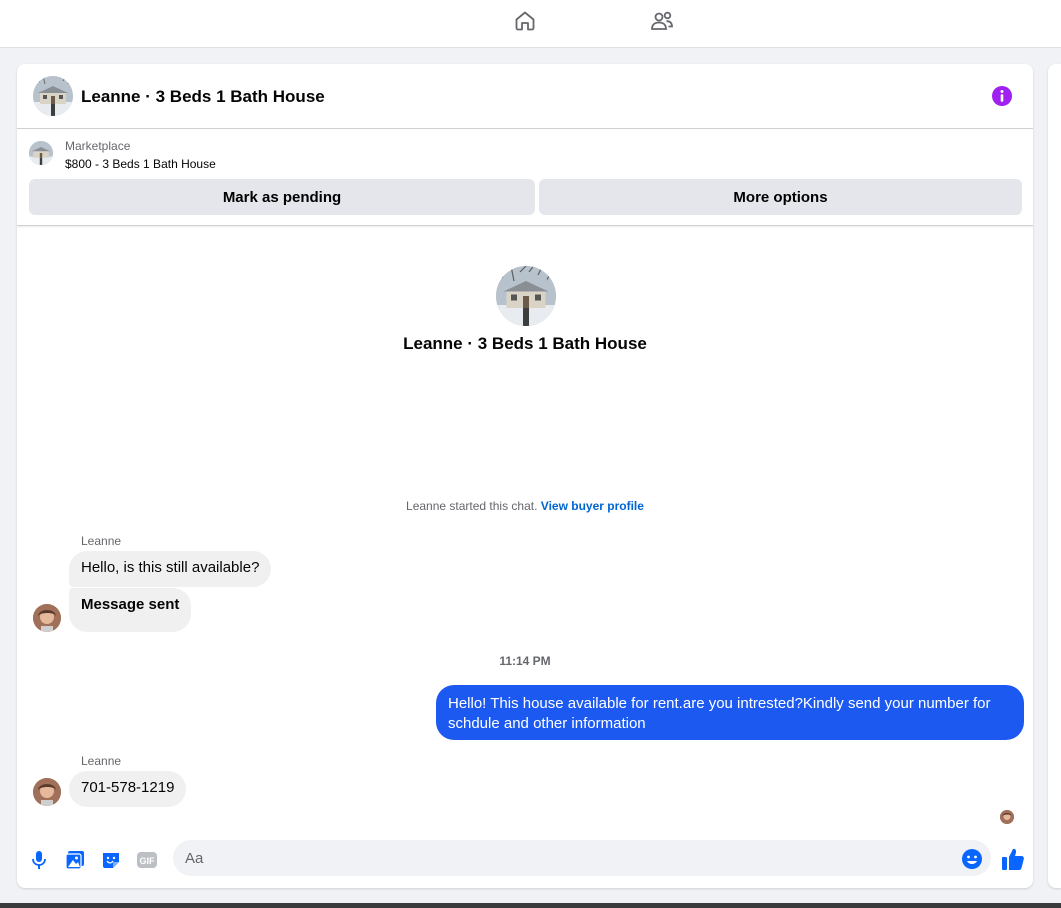 The height and width of the screenshot is (908, 1061). Describe the element at coordinates (662, 21) in the screenshot. I see `people-icon` at that location.